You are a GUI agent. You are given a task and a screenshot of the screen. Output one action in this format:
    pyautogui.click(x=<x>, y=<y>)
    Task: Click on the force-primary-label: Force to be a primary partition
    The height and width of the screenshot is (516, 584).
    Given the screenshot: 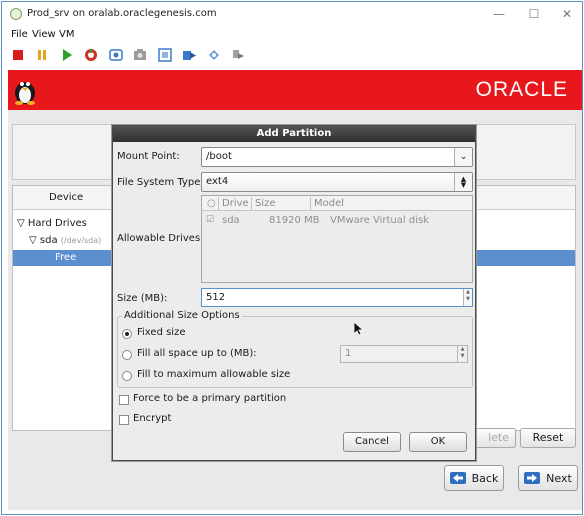 What is the action you would take?
    pyautogui.click(x=209, y=398)
    